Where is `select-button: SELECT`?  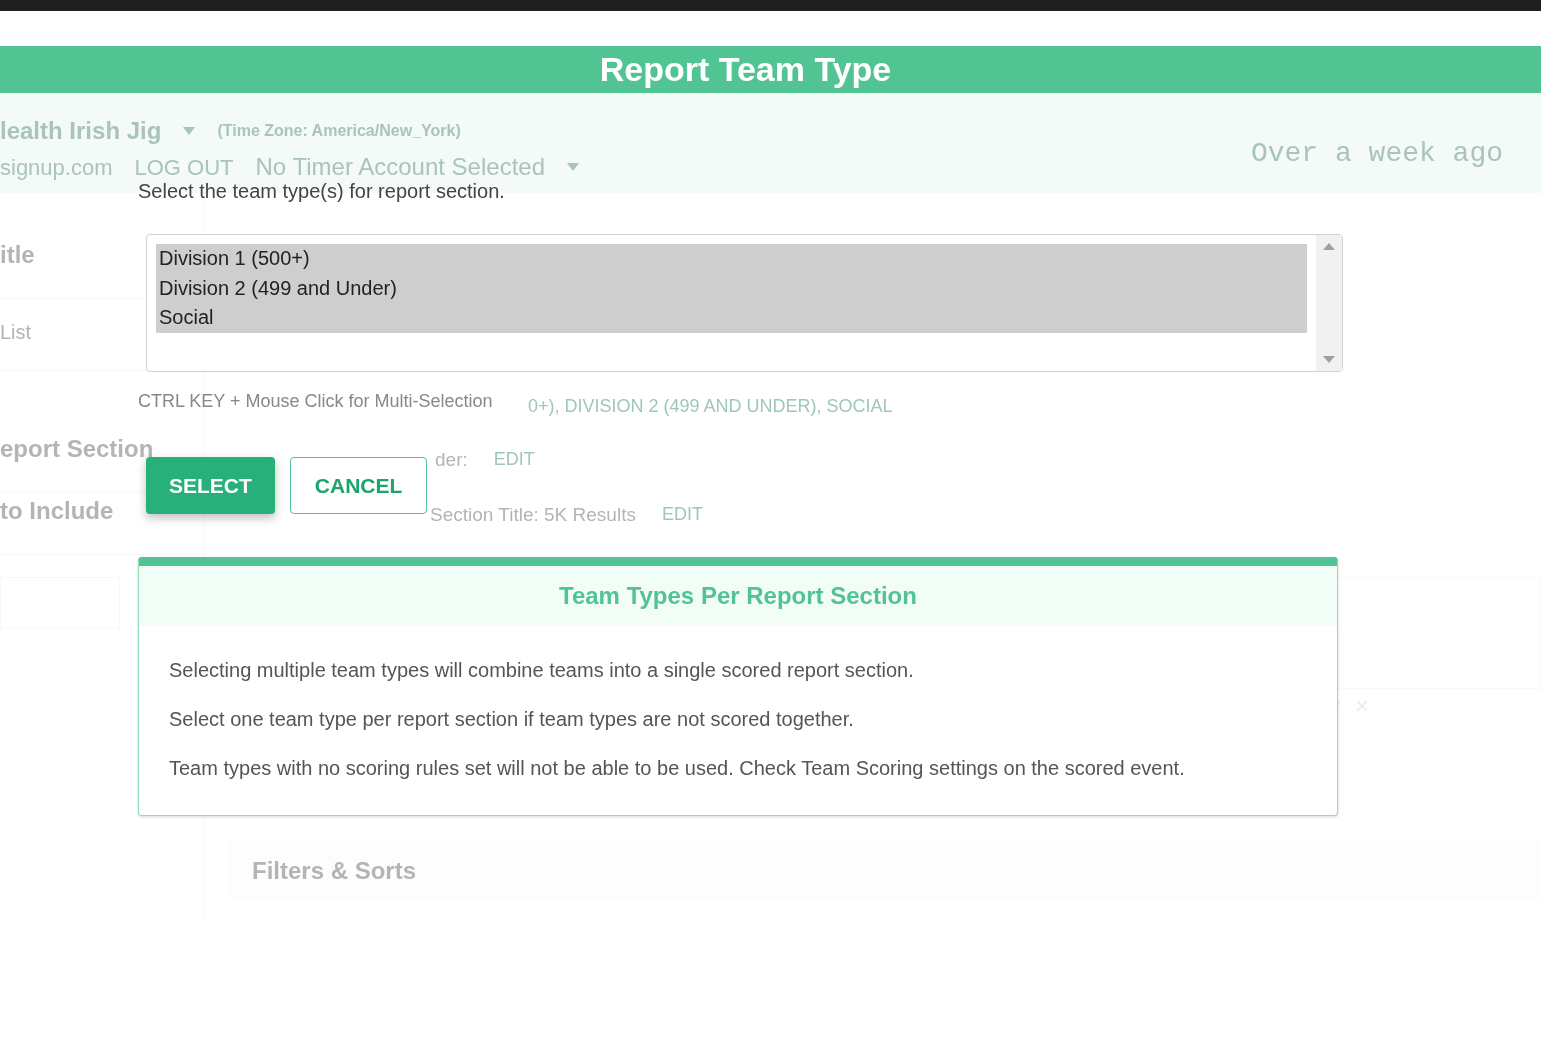
select-button: SELECT is located at coordinates (210, 485).